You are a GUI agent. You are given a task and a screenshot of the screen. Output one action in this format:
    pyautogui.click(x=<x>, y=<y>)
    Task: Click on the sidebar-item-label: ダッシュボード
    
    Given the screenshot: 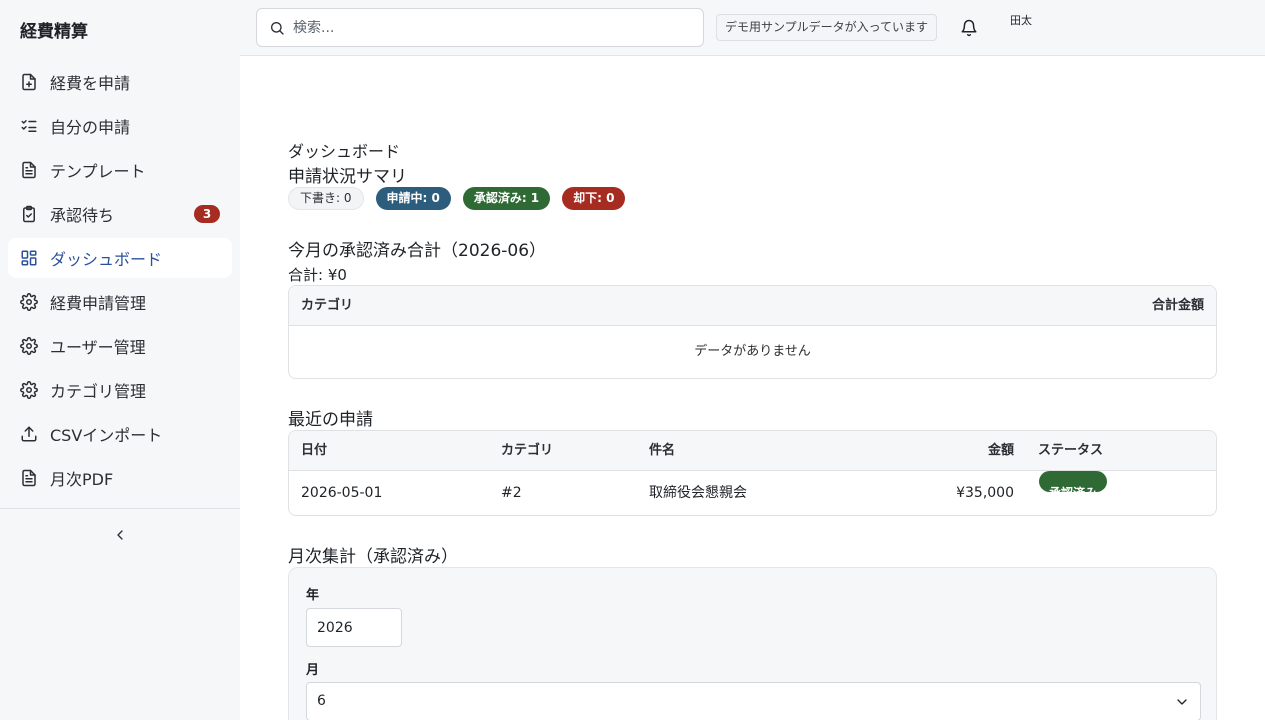 What is the action you would take?
    pyautogui.click(x=106, y=259)
    